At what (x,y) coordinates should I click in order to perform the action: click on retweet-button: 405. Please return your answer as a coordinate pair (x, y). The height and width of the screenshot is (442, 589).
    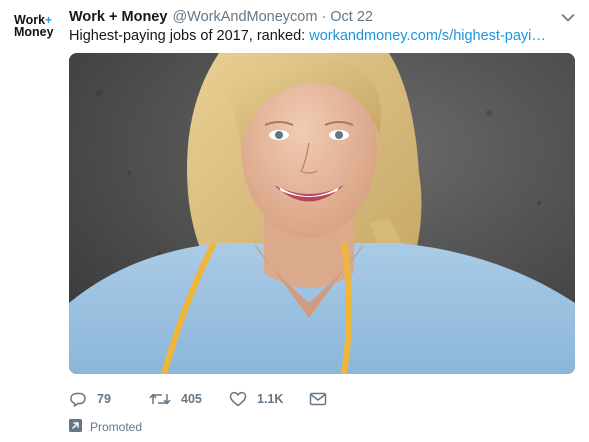
    Looking at the image, I should click on (189, 399).